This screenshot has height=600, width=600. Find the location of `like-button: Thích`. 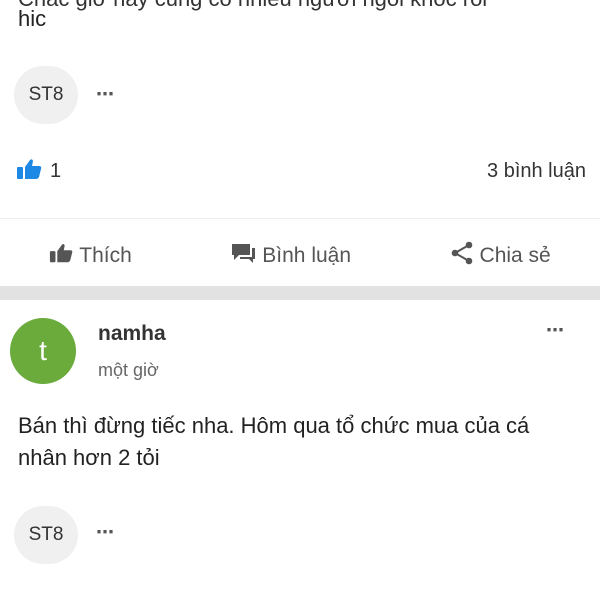

like-button: Thích is located at coordinates (90, 256).